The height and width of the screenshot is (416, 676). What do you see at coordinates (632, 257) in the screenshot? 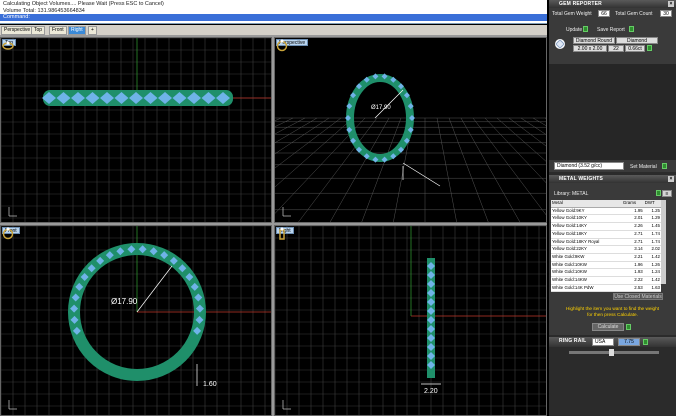
I see `grams-cell: 2.21` at bounding box center [632, 257].